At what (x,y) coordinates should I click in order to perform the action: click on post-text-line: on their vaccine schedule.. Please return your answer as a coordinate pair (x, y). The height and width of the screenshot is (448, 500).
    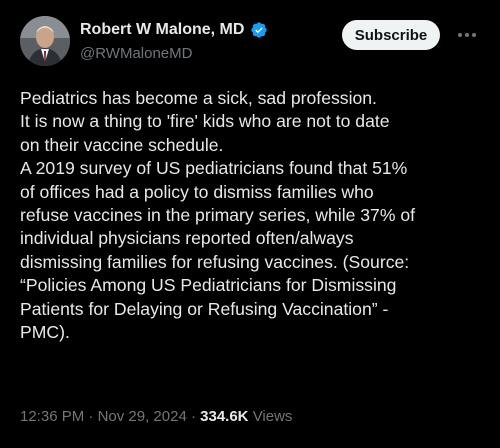
    Looking at the image, I should click on (122, 144).